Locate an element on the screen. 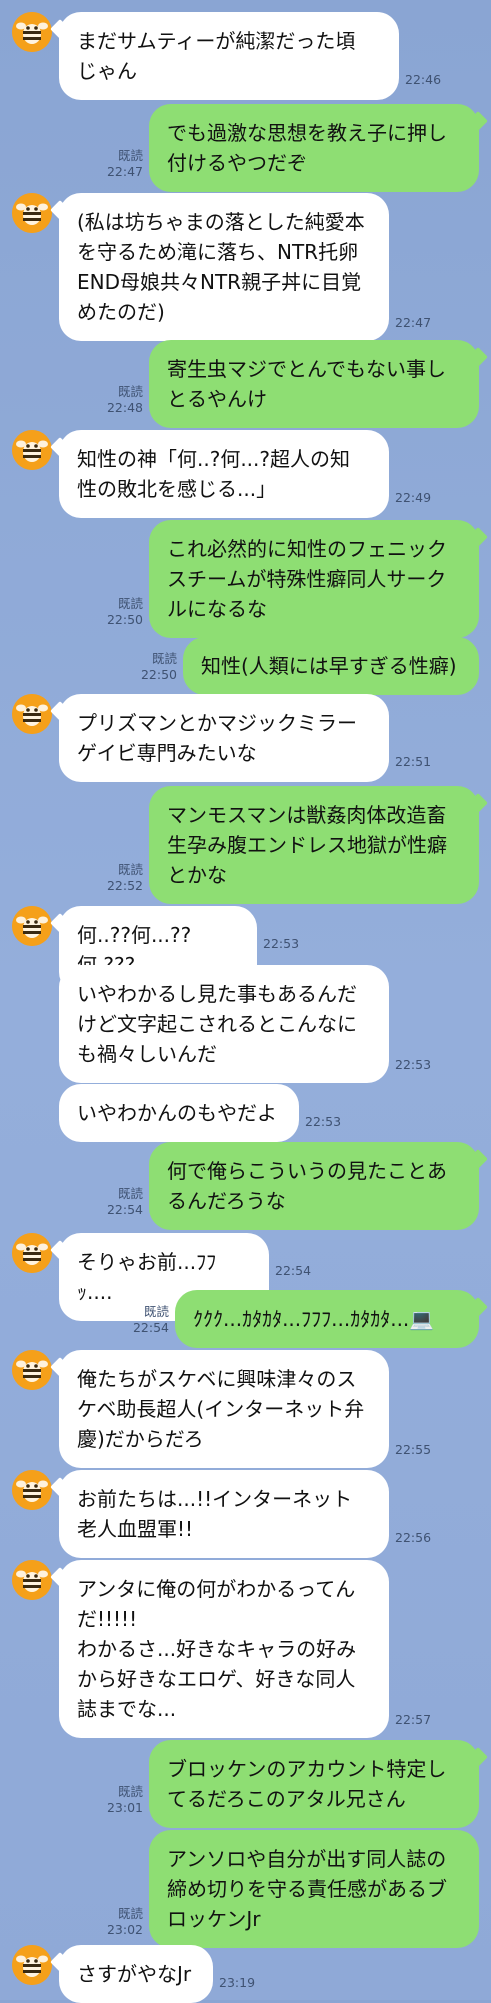  read-receipt: 既読 22:47 is located at coordinates (125, 164).